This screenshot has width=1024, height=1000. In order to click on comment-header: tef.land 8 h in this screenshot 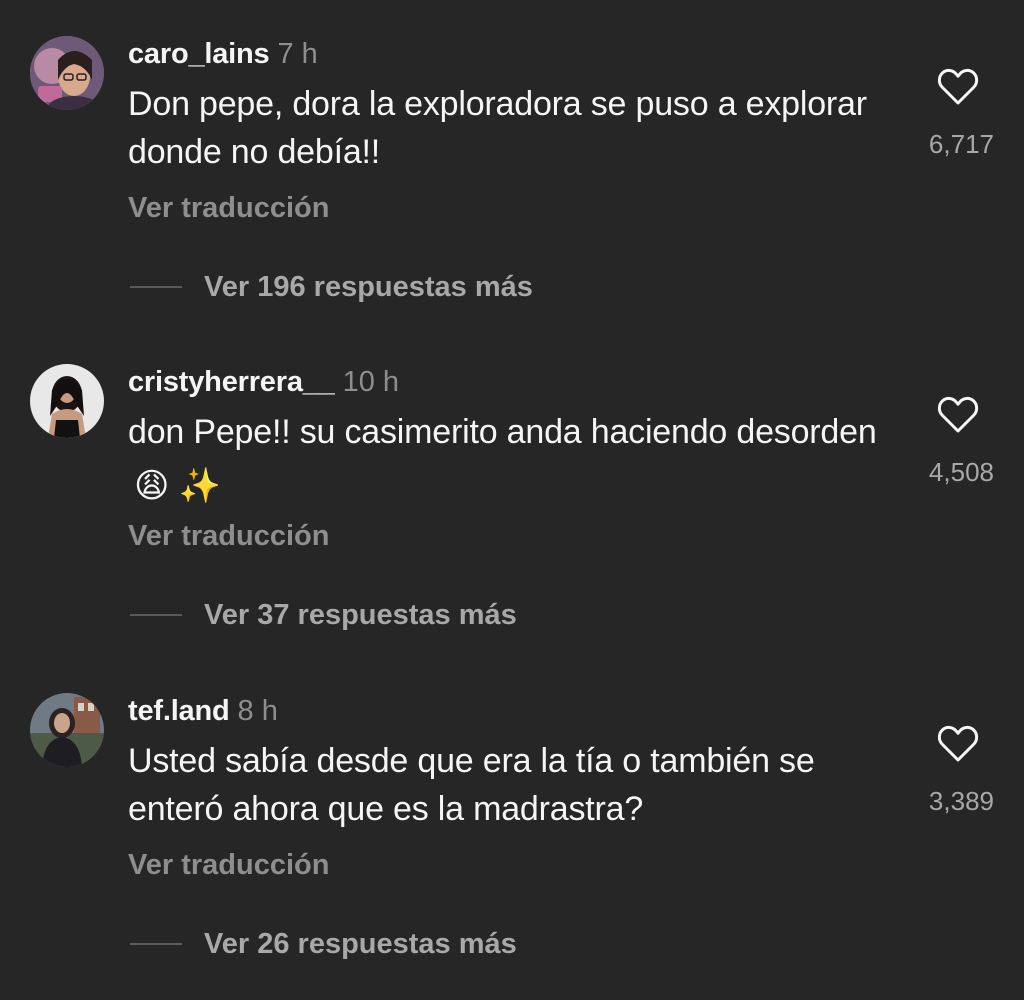, I will do `click(203, 711)`.